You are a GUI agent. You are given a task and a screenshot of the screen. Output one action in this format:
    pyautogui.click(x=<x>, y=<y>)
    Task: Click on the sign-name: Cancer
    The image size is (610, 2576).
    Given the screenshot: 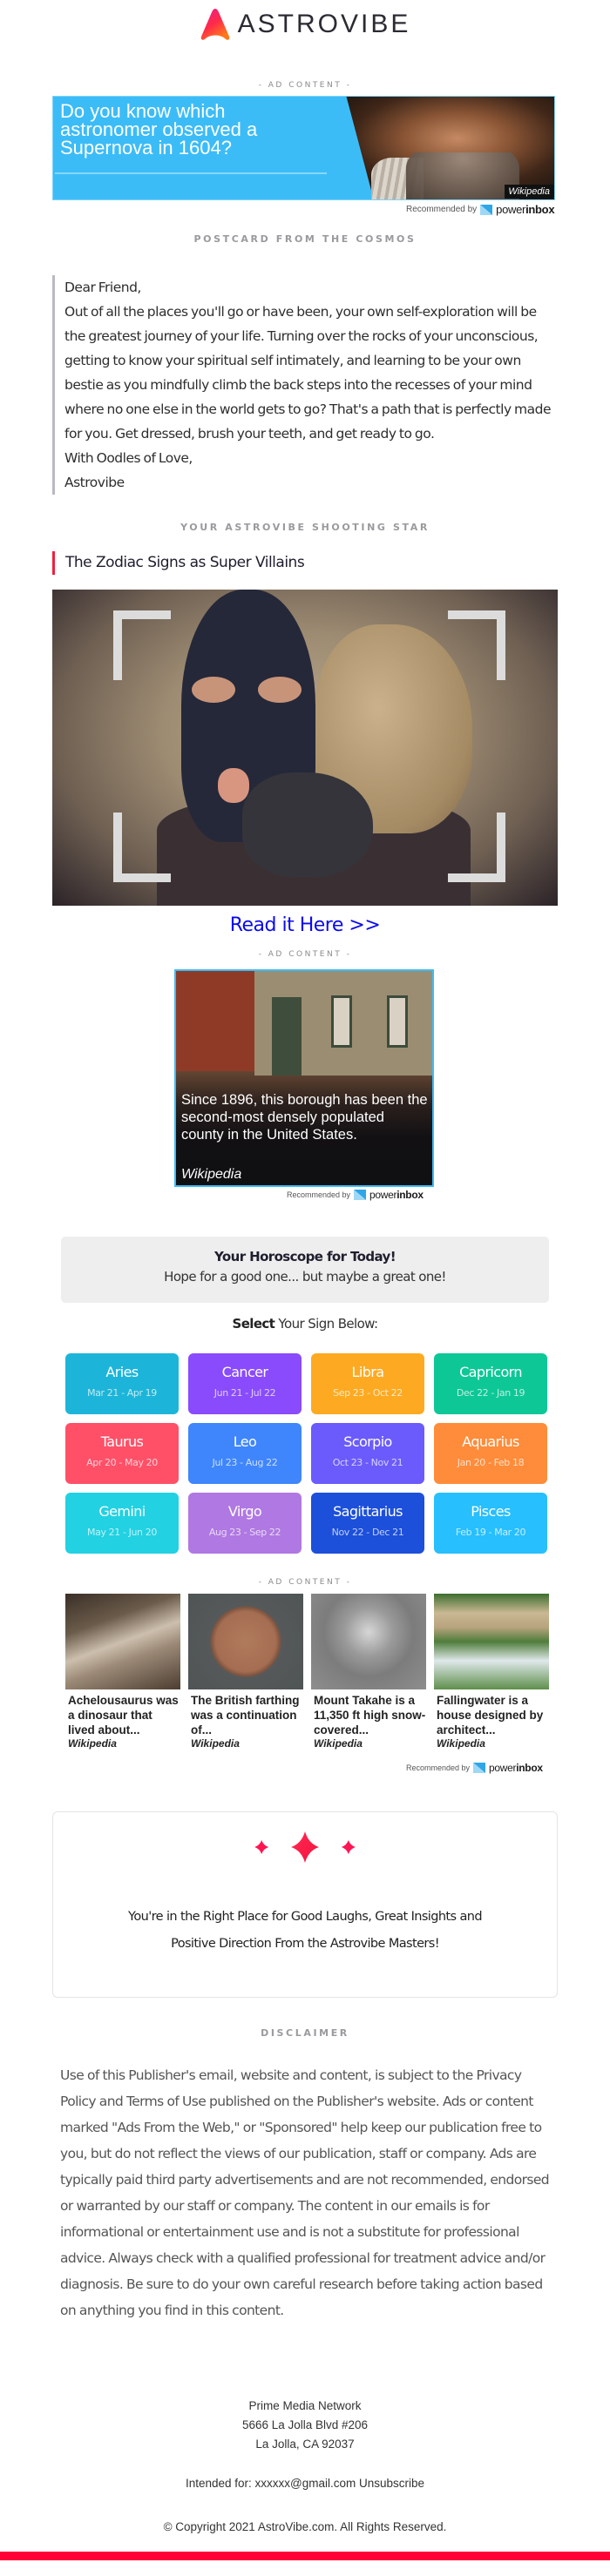 What is the action you would take?
    pyautogui.click(x=244, y=1372)
    